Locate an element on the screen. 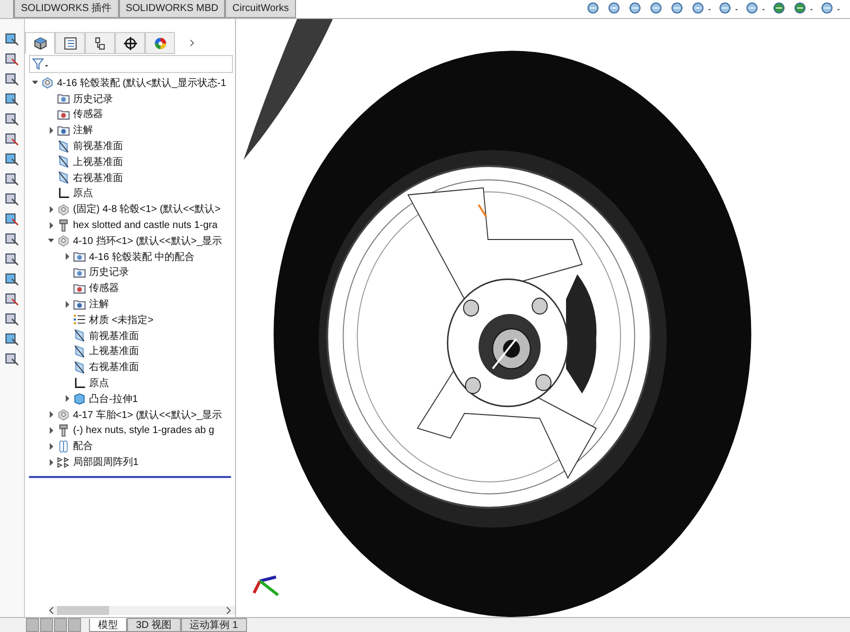  configuration-icon is located at coordinates (100, 43).